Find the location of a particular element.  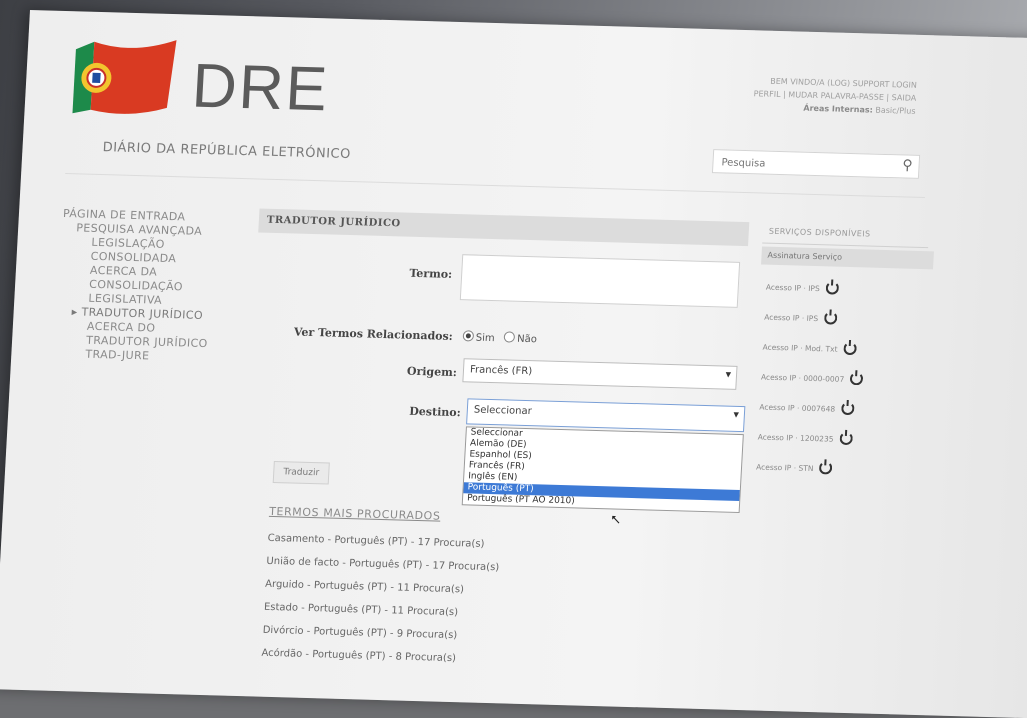

service-item: Acesso IP · STN is located at coordinates (830, 475).